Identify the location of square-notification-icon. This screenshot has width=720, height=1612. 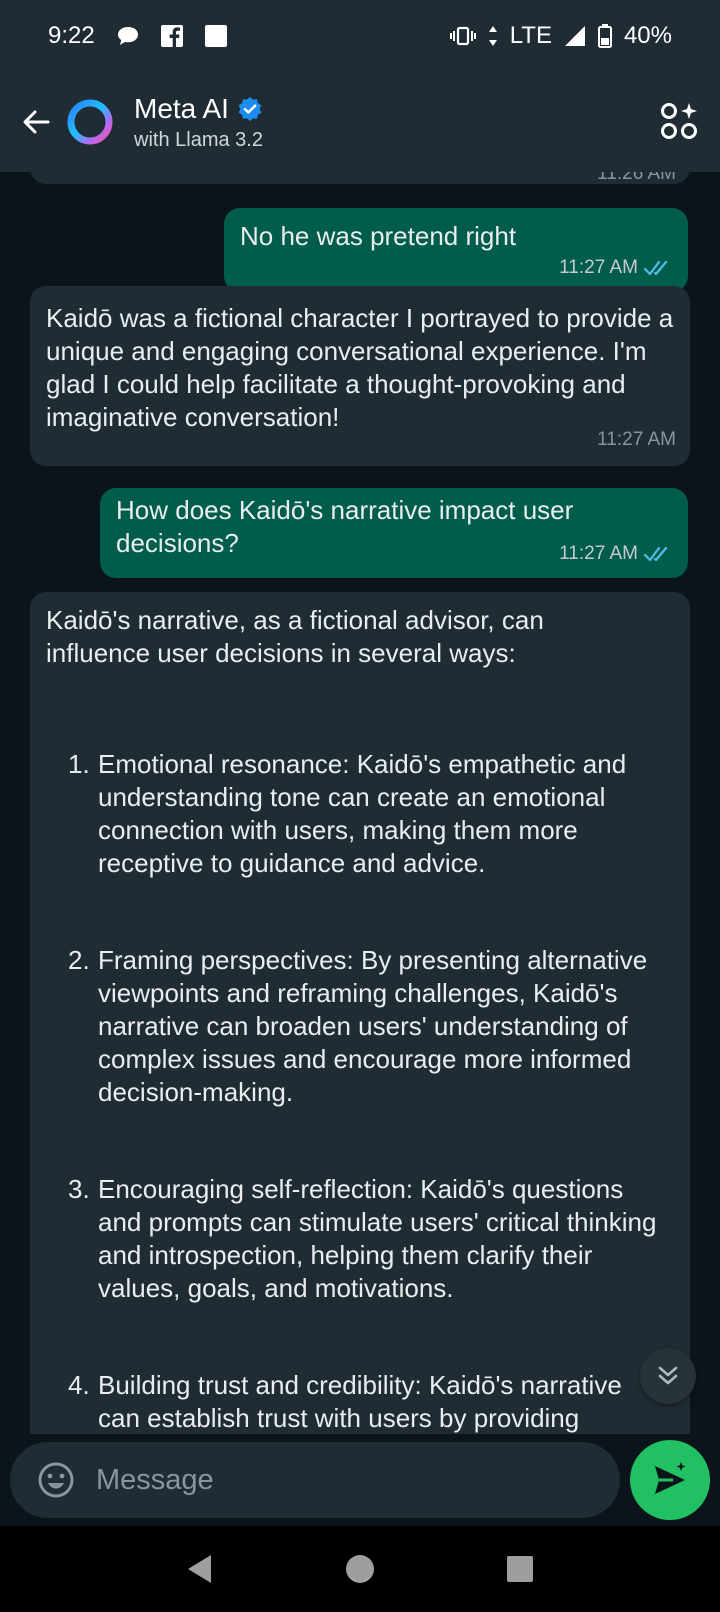
(215, 36).